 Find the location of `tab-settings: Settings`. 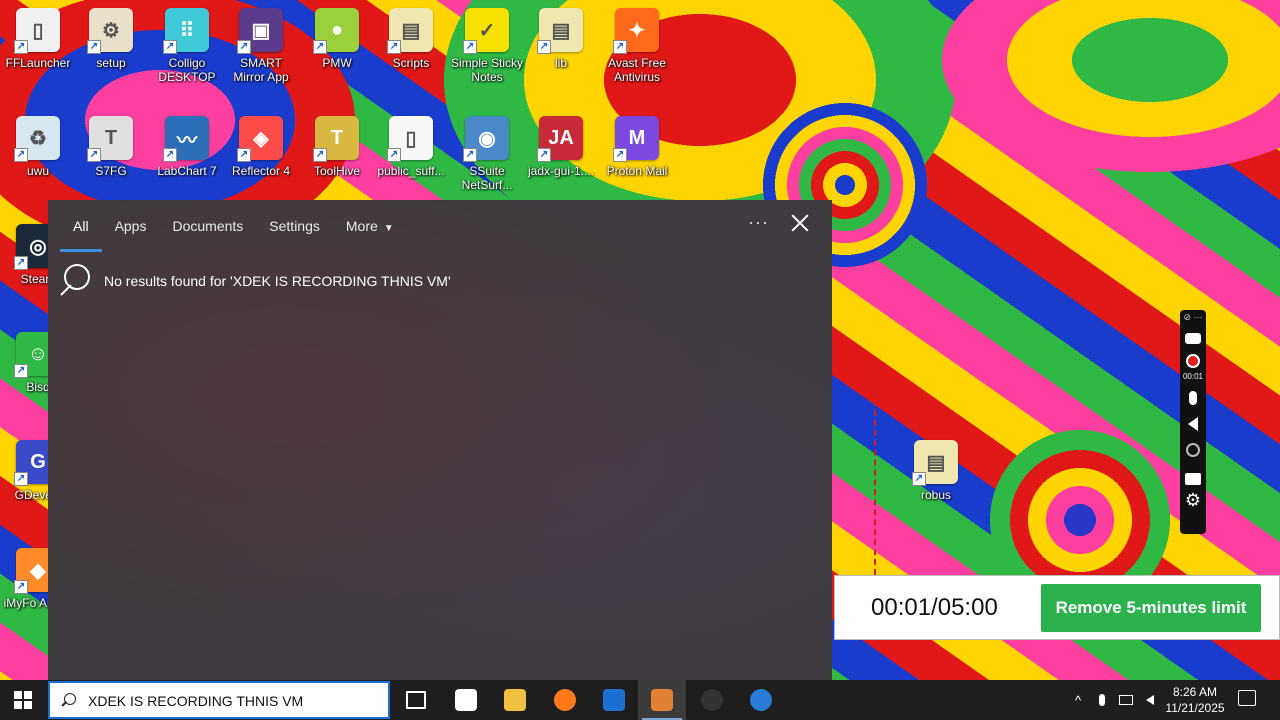

tab-settings: Settings is located at coordinates (294, 226).